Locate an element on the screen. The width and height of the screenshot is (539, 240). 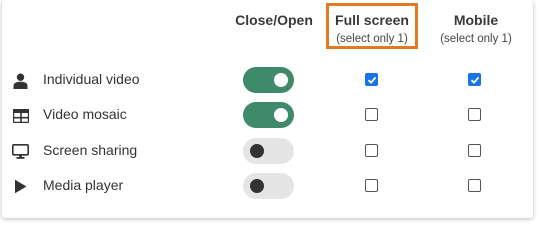
mobile-title: Mobile is located at coordinates (476, 20).